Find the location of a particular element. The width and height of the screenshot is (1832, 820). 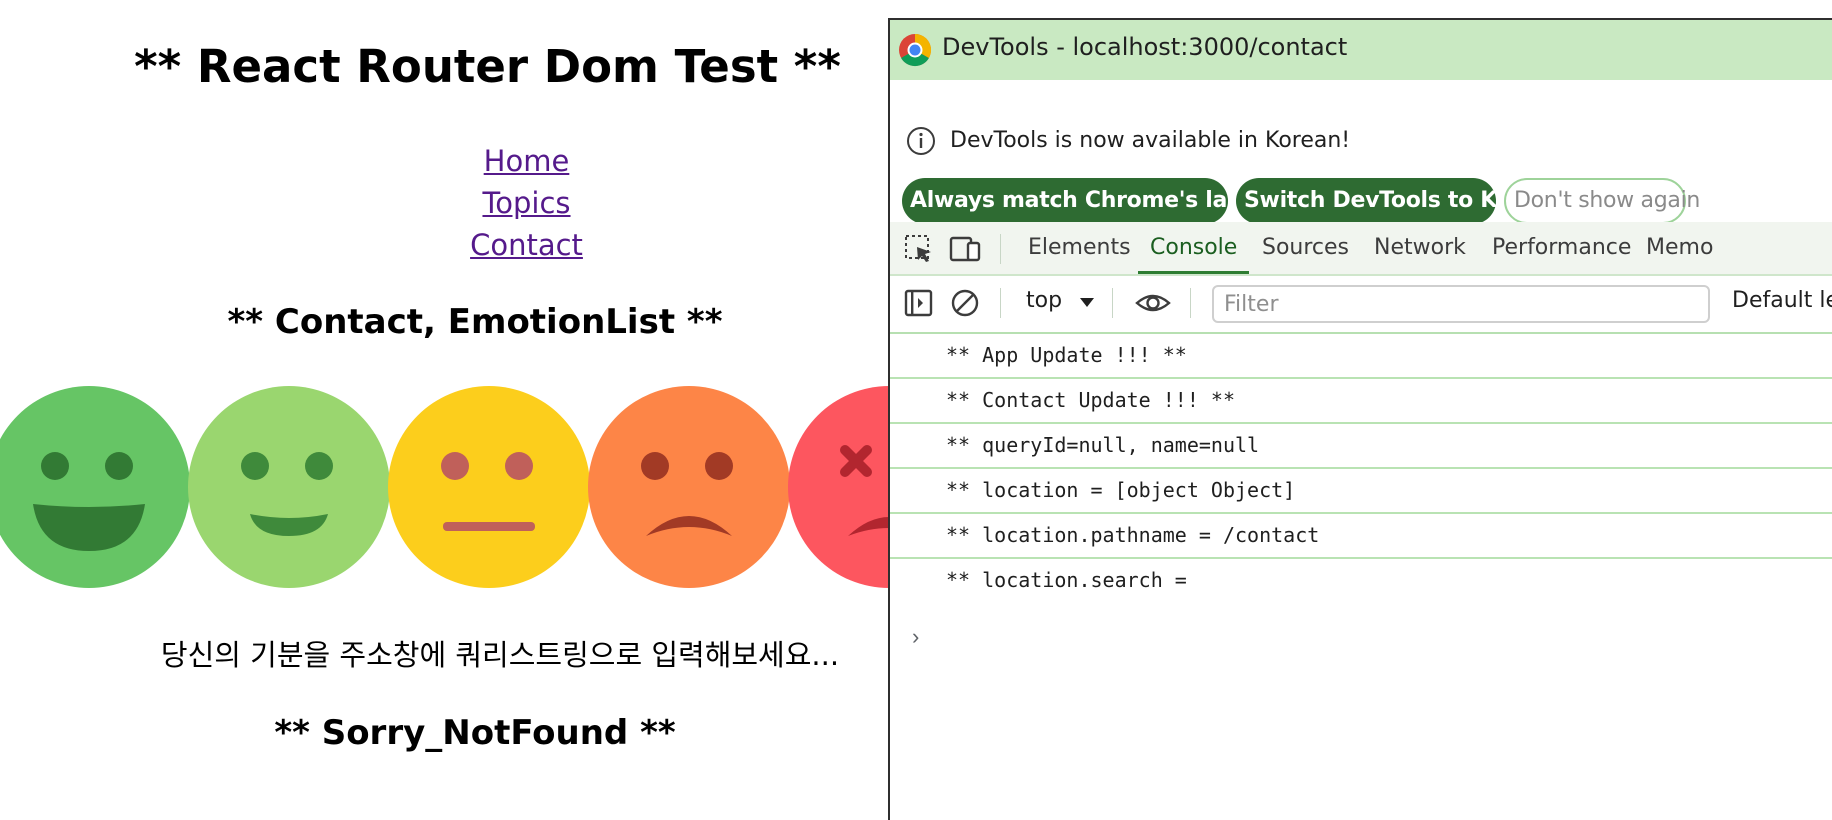

page-title: ** React Router Dom Test ** is located at coordinates (487, 66).